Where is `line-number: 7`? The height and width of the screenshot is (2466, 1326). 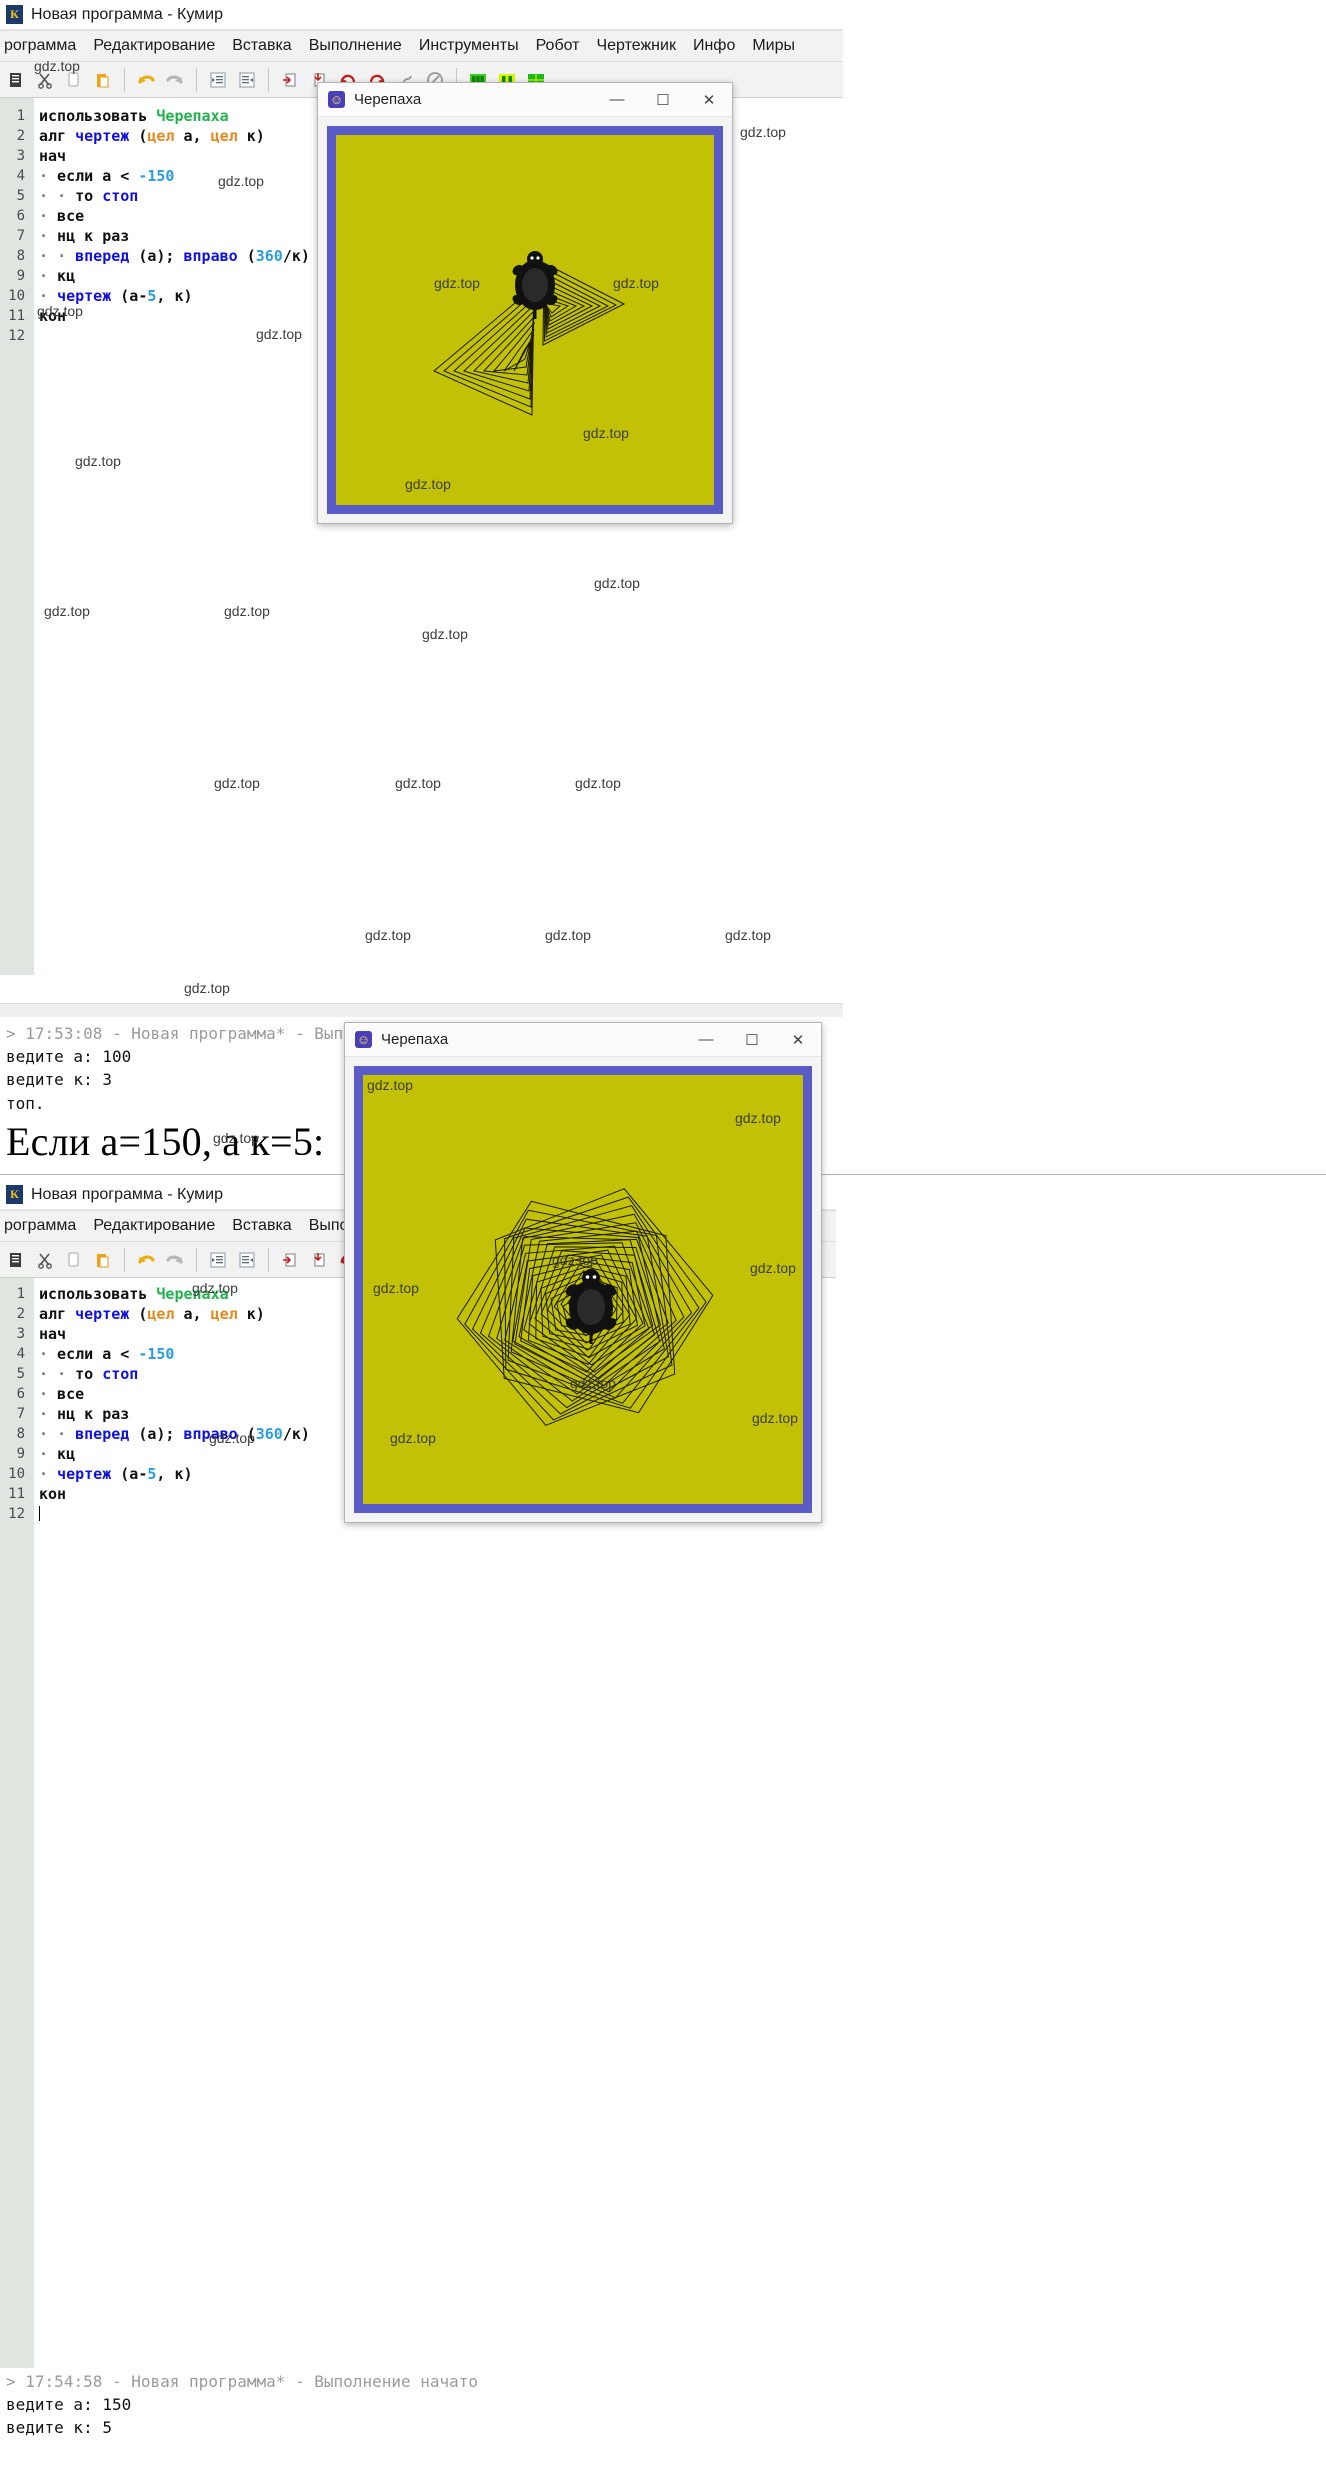 line-number: 7 is located at coordinates (17, 1414).